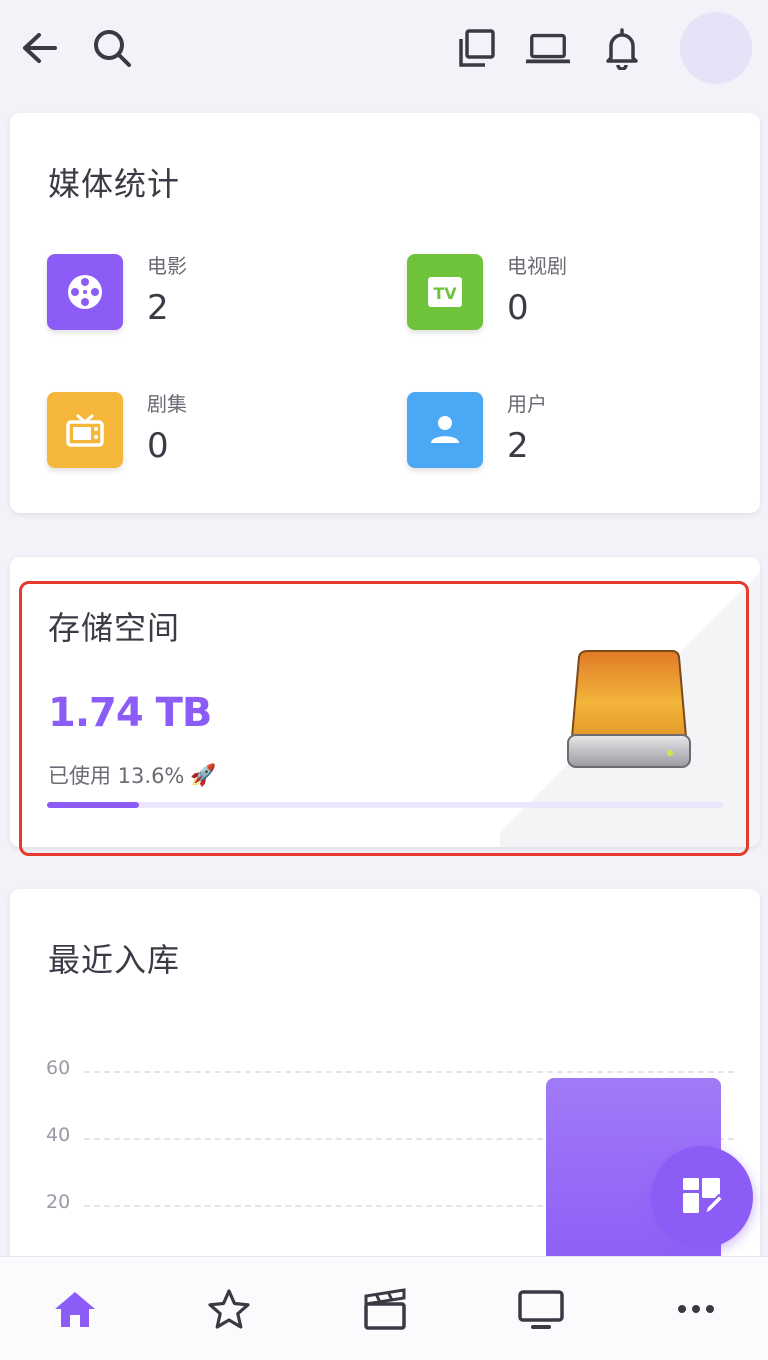 The image size is (768, 1360). I want to click on media-stats-title: 媒体统计, so click(114, 184).